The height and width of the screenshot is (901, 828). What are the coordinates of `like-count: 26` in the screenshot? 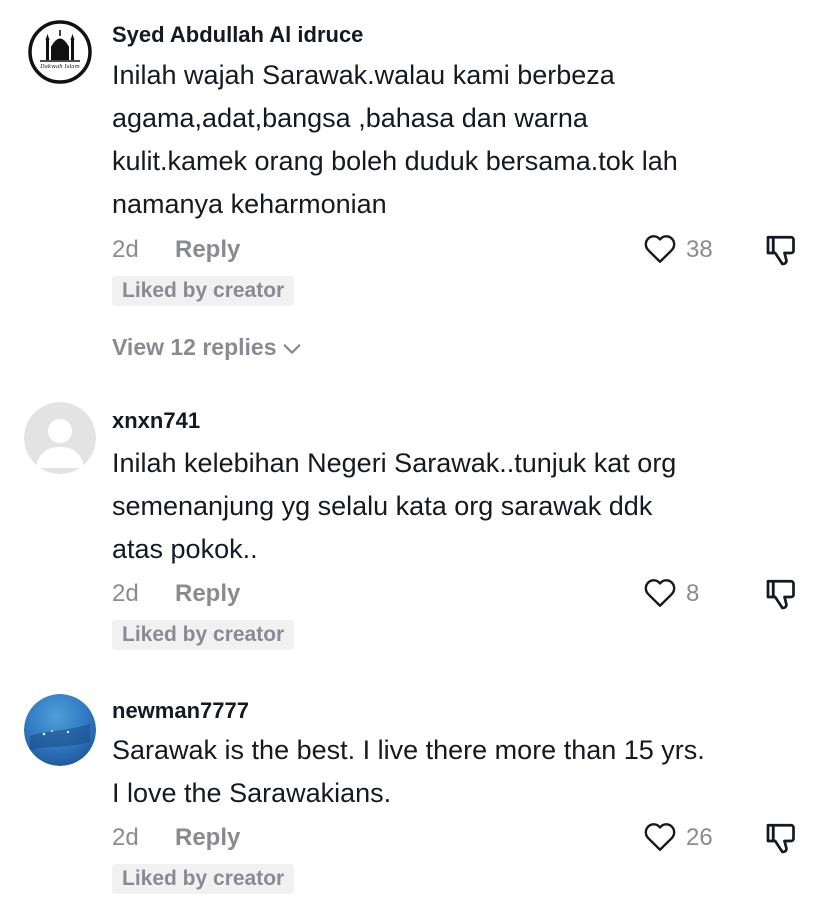 It's located at (699, 837).